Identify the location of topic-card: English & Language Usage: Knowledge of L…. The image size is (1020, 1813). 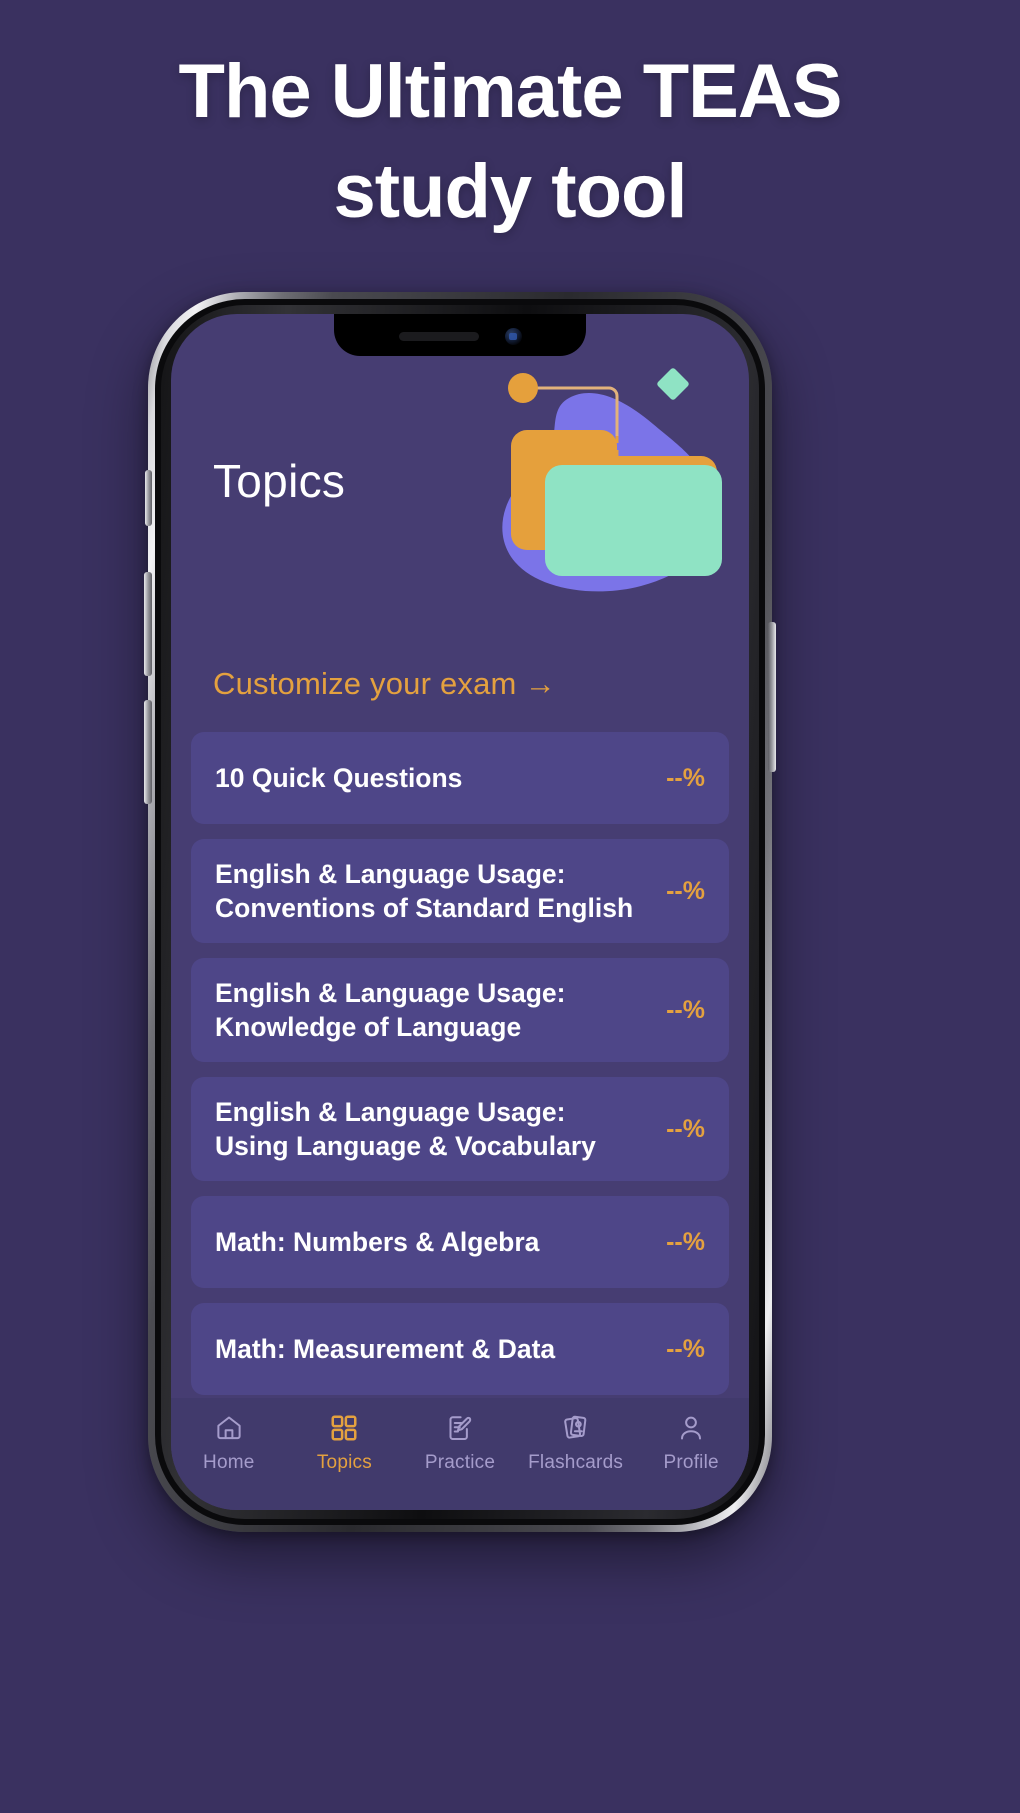
(460, 1010).